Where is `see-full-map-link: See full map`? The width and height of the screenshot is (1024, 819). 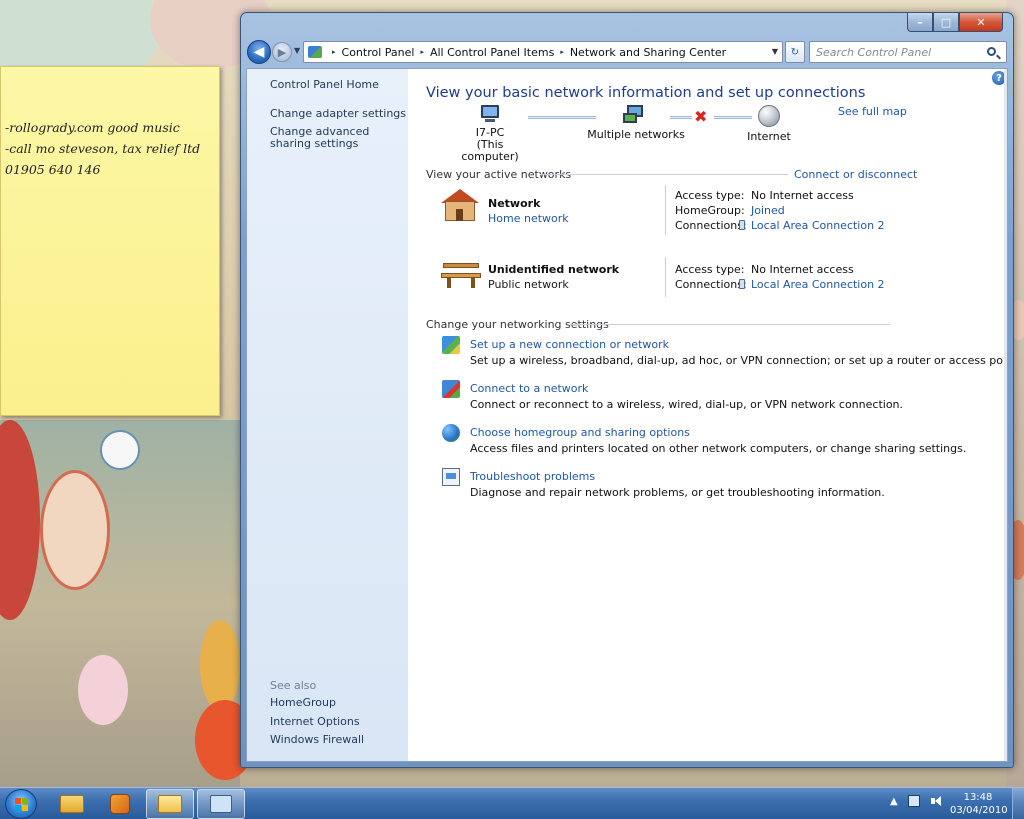 see-full-map-link: See full map is located at coordinates (872, 111).